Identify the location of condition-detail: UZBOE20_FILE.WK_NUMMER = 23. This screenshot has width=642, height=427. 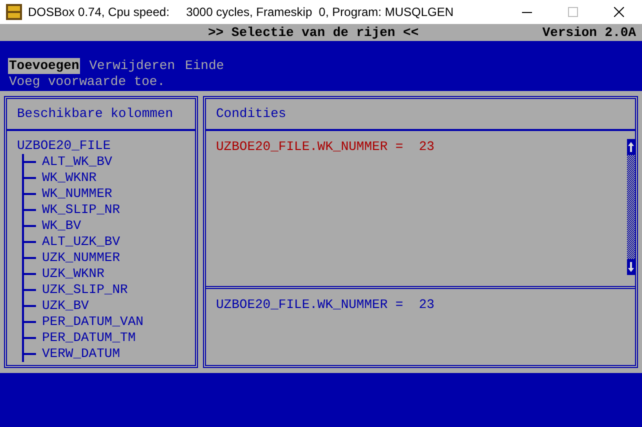
(325, 304).